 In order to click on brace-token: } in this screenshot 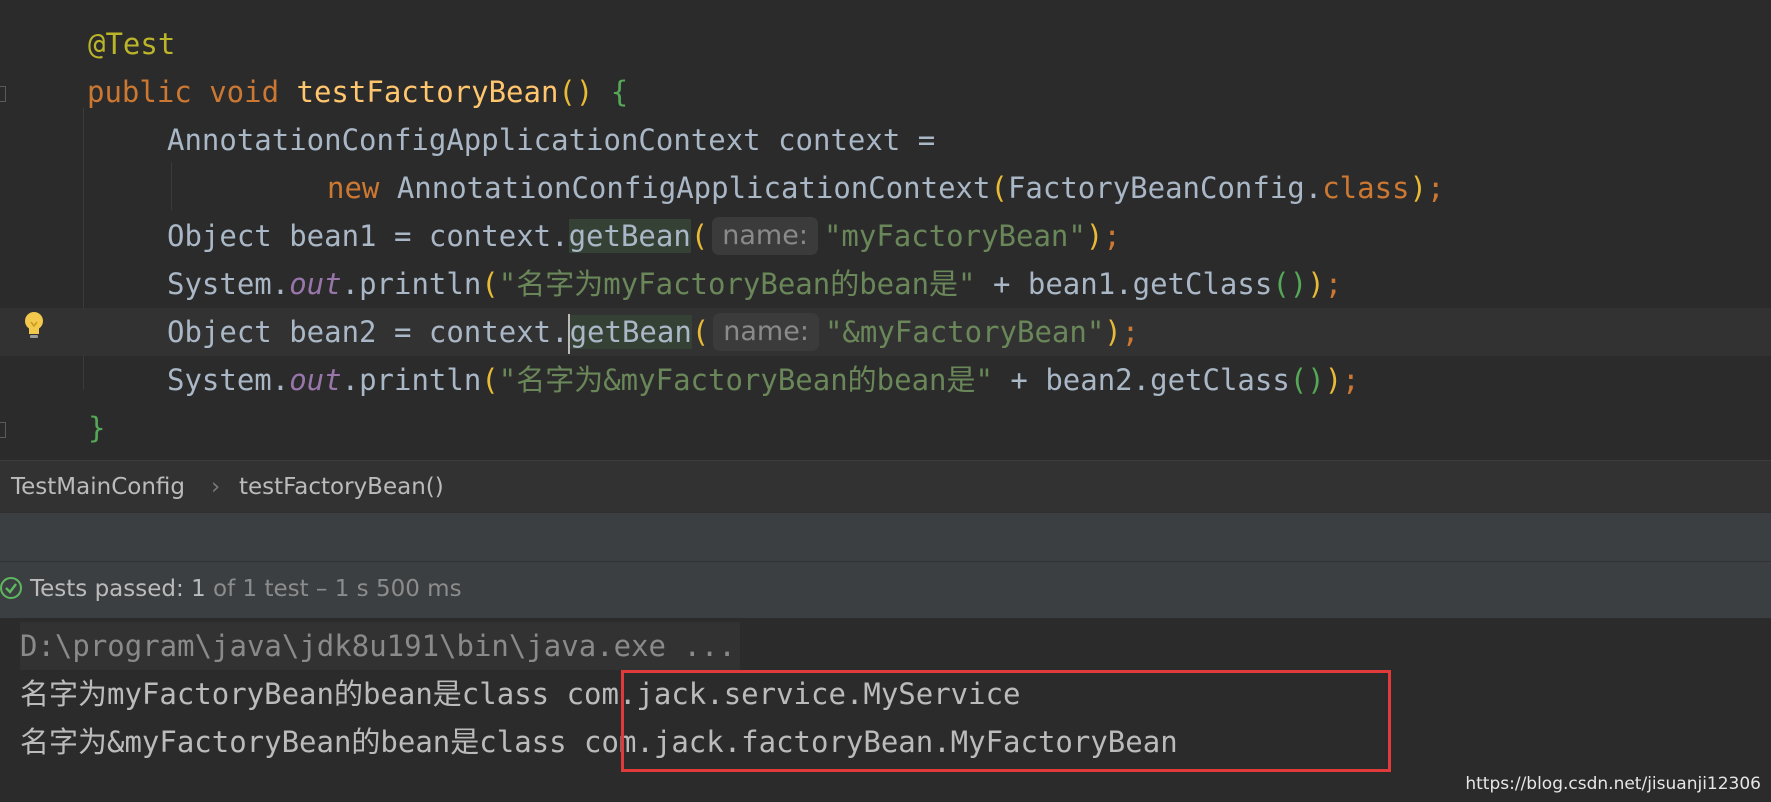, I will do `click(97, 428)`.